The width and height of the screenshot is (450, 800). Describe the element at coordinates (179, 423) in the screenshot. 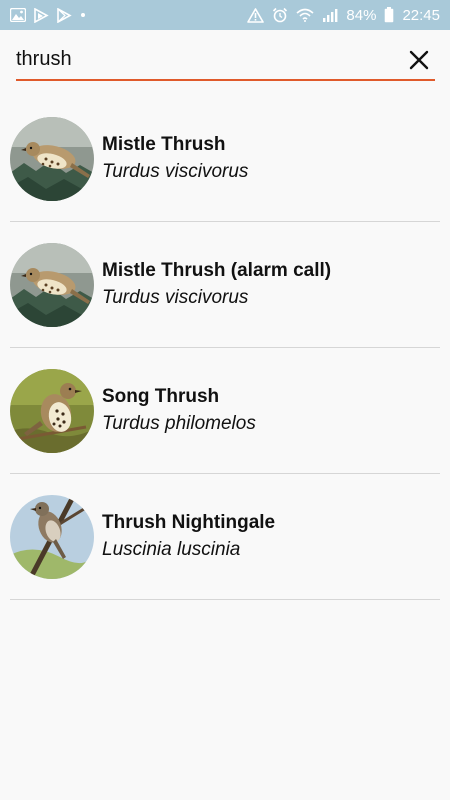

I see `latin-name: Turdus philomelos` at that location.